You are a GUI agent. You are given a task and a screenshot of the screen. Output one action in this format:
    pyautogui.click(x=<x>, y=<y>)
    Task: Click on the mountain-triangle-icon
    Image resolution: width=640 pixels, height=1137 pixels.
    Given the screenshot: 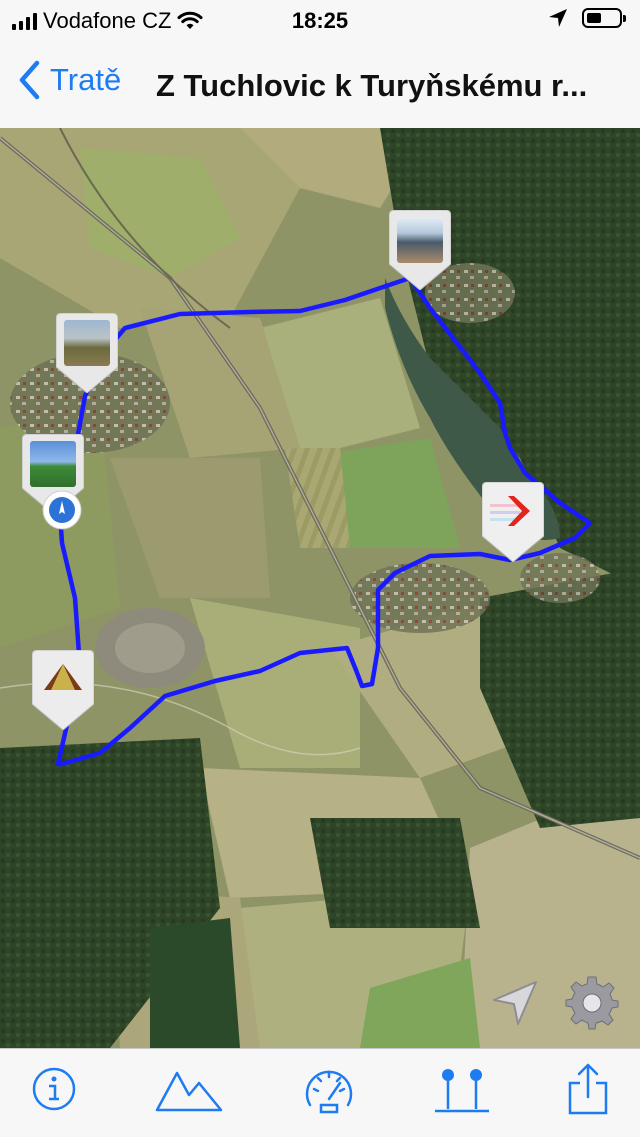 What is the action you would take?
    pyautogui.click(x=63, y=677)
    